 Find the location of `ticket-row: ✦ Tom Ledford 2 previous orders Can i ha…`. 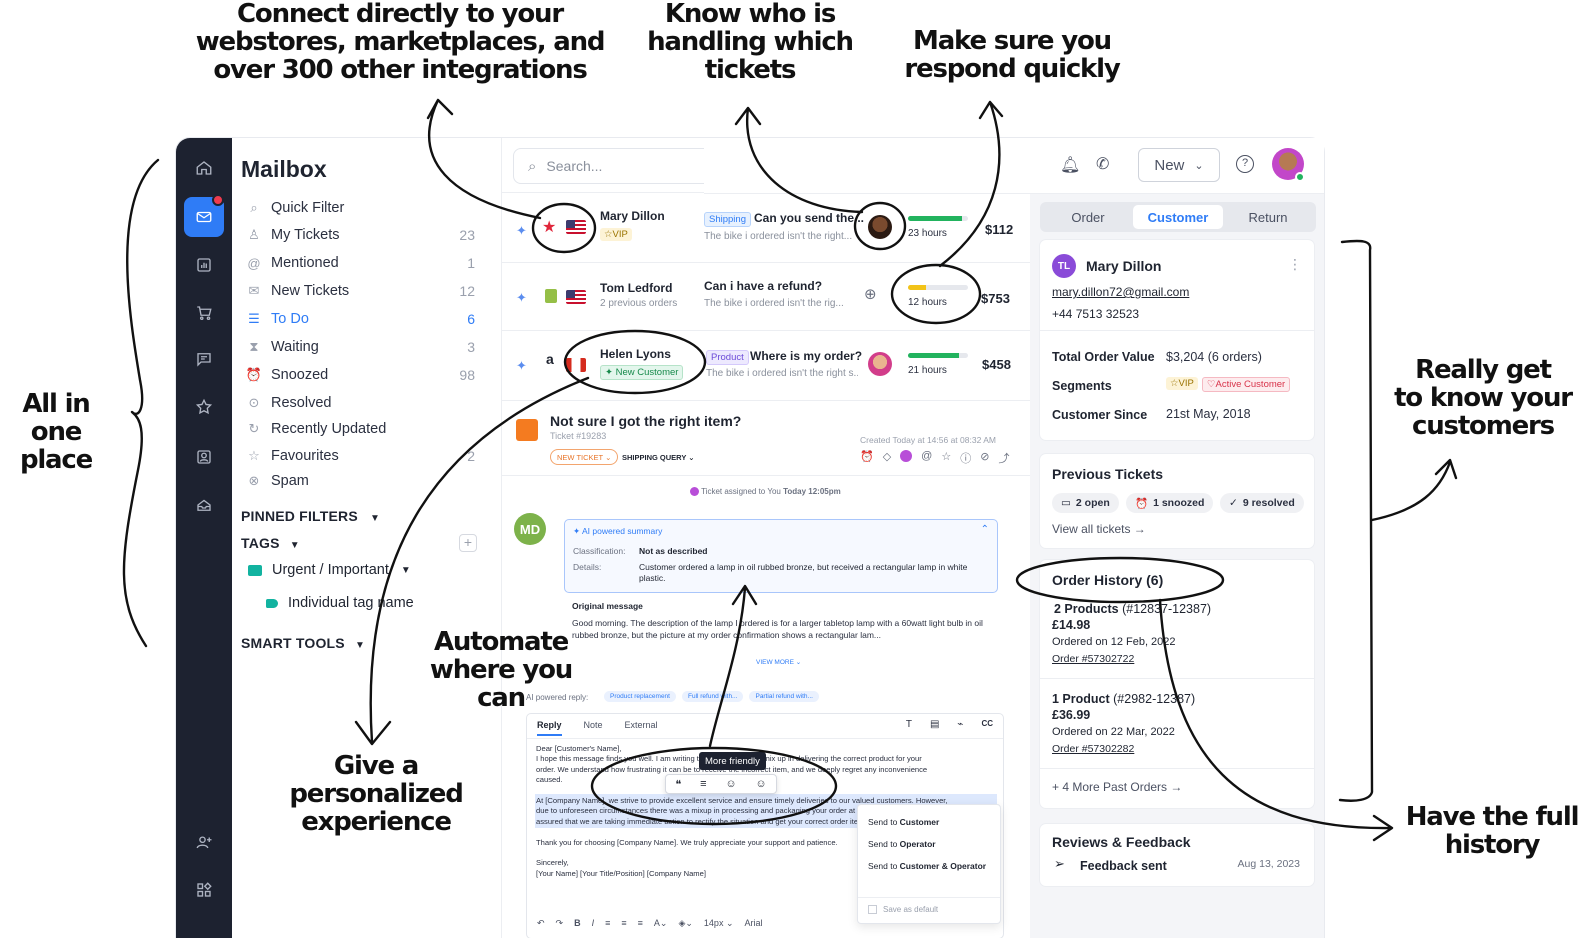

ticket-row: ✦ Tom Ledford 2 previous orders Can i ha… is located at coordinates (766, 296).